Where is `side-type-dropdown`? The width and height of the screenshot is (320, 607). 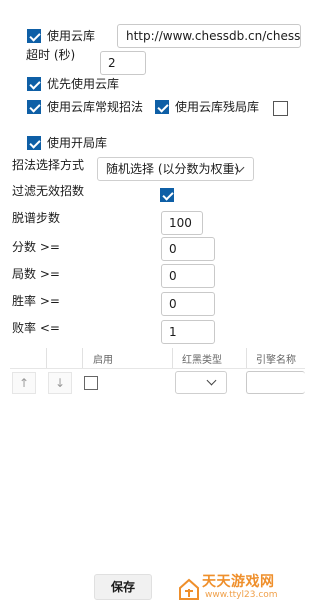
side-type-dropdown is located at coordinates (201, 382).